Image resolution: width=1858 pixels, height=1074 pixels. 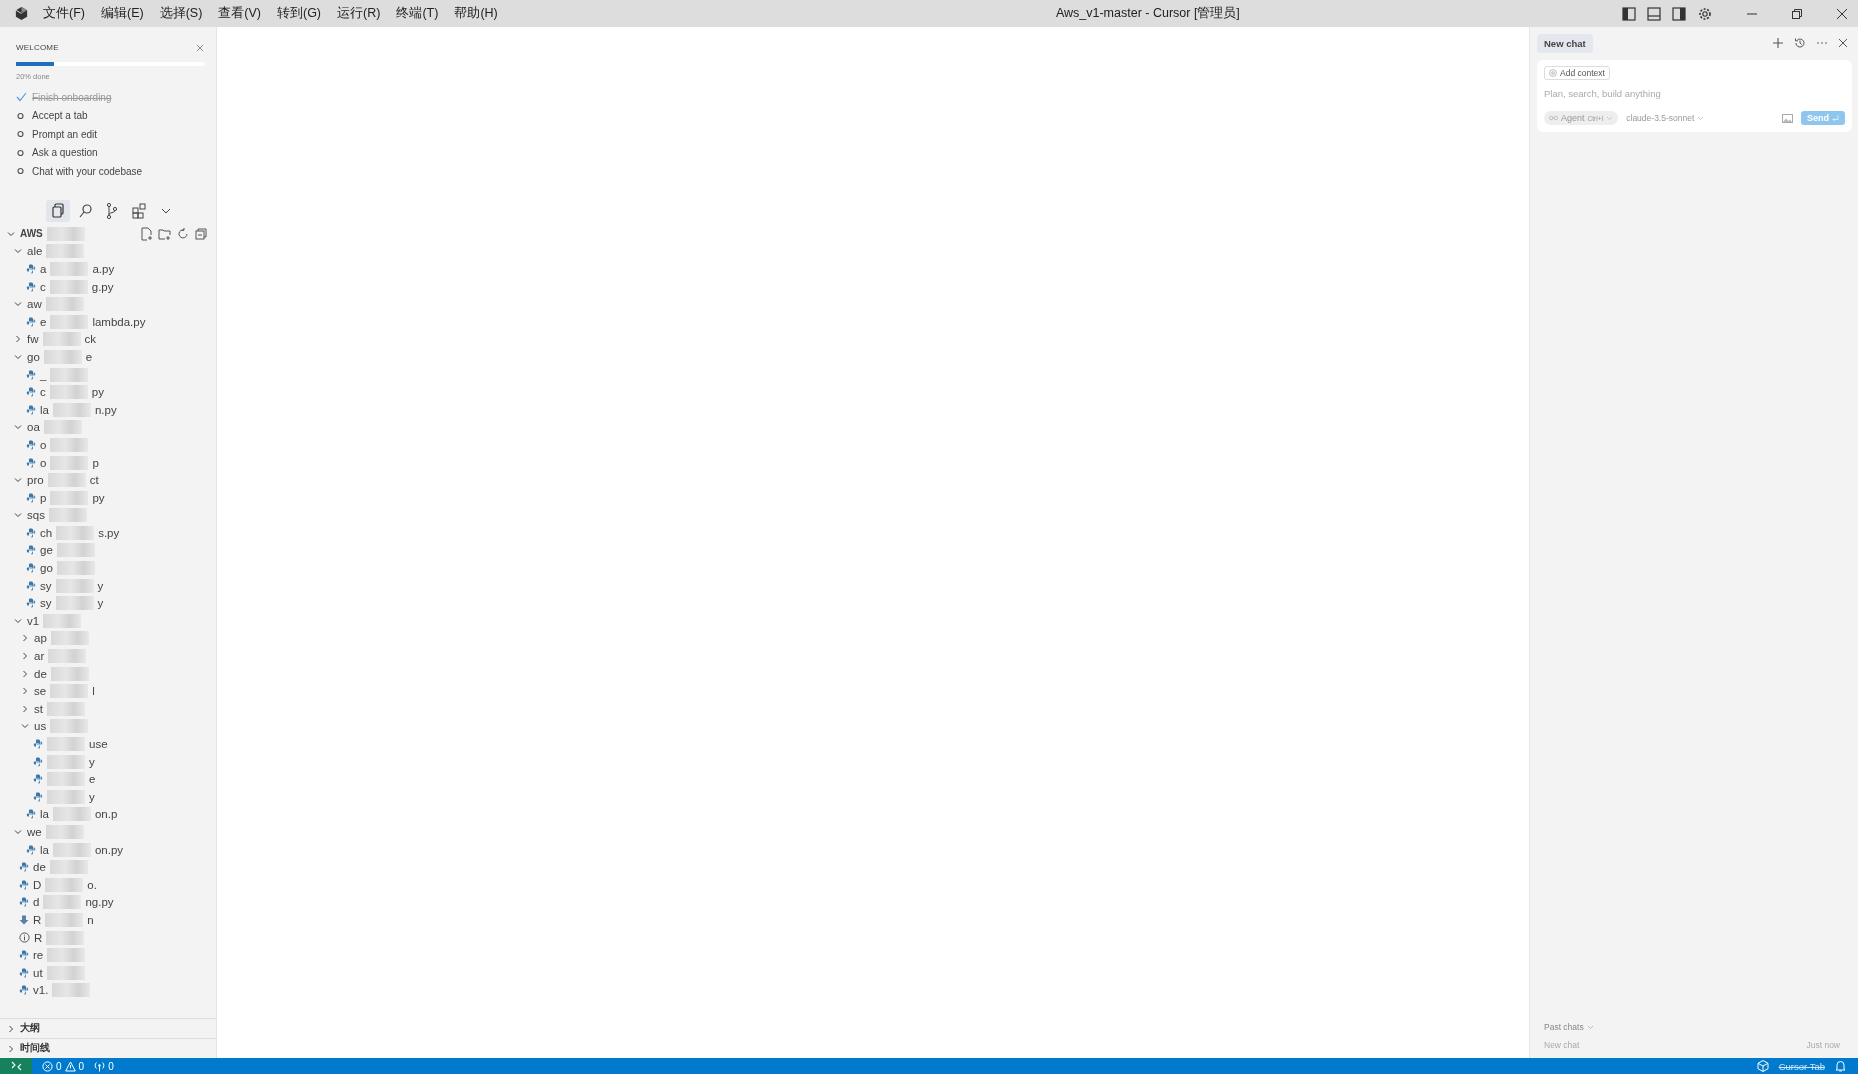 I want to click on info-icon, so click(x=24, y=938).